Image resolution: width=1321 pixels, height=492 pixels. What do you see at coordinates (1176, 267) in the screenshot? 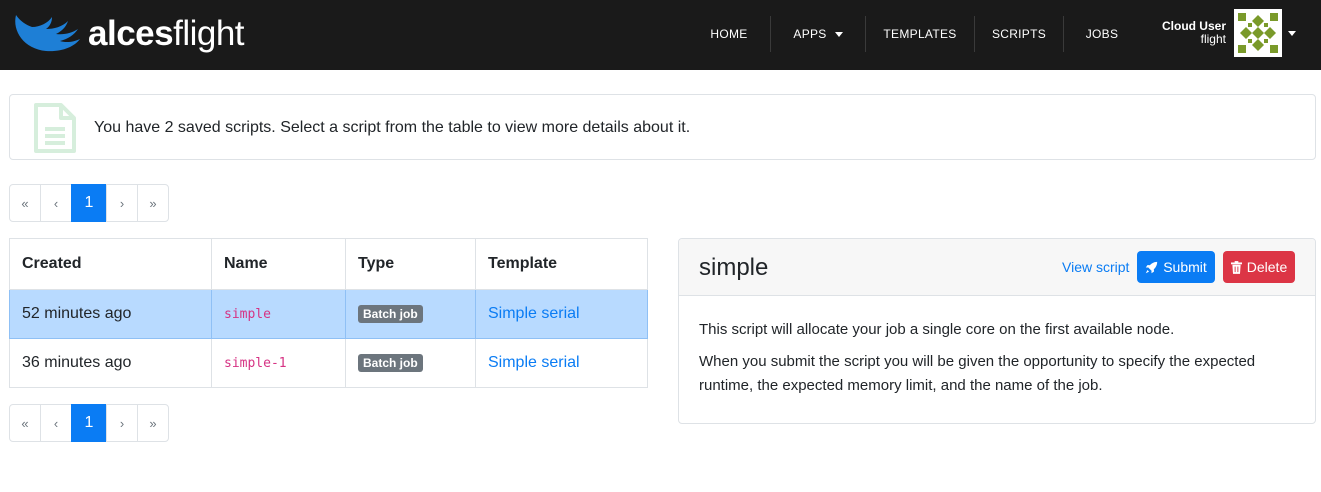
I see `submit-button: Submit` at bounding box center [1176, 267].